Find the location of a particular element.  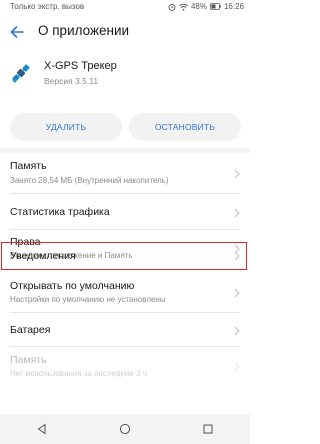

row-subtitle: Нет использования за последние 3 ч is located at coordinates (78, 373).